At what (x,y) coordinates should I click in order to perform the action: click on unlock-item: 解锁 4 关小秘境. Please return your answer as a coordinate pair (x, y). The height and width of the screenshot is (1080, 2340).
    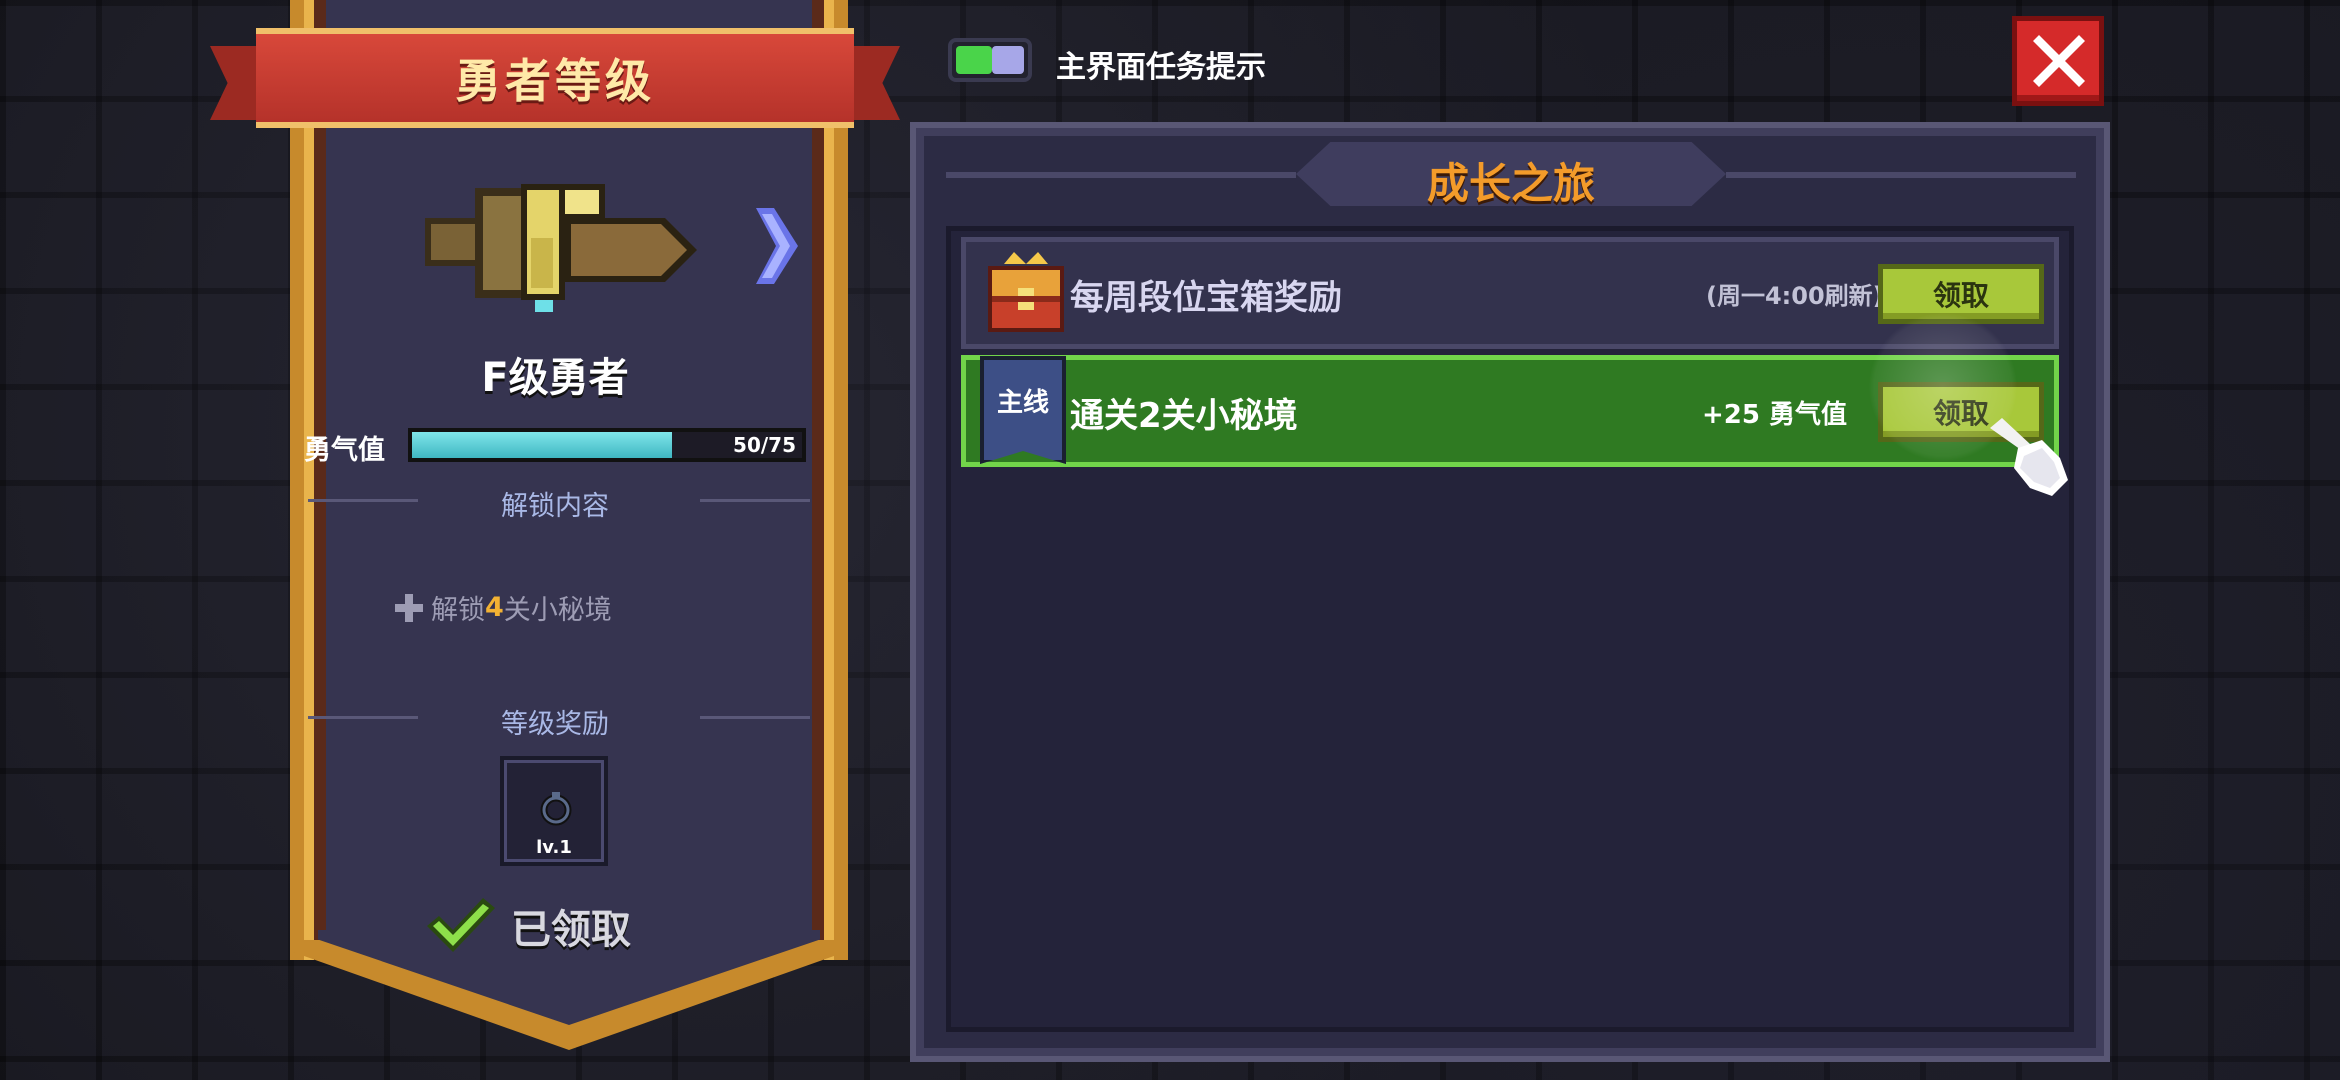
    Looking at the image, I should click on (503, 607).